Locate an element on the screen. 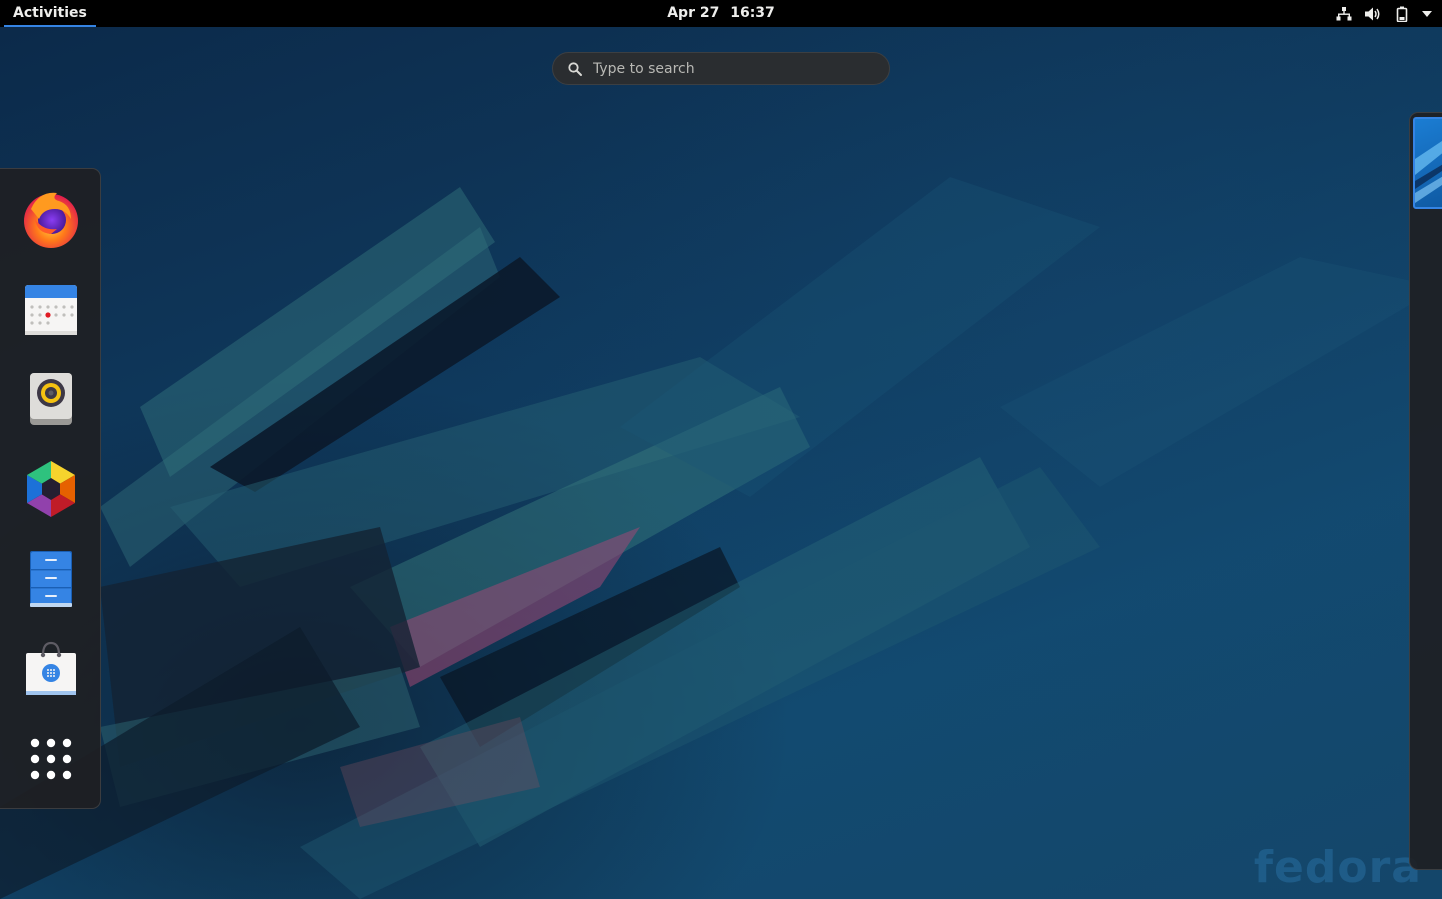 This screenshot has width=1442, height=899. activities-indicator is located at coordinates (50, 26).